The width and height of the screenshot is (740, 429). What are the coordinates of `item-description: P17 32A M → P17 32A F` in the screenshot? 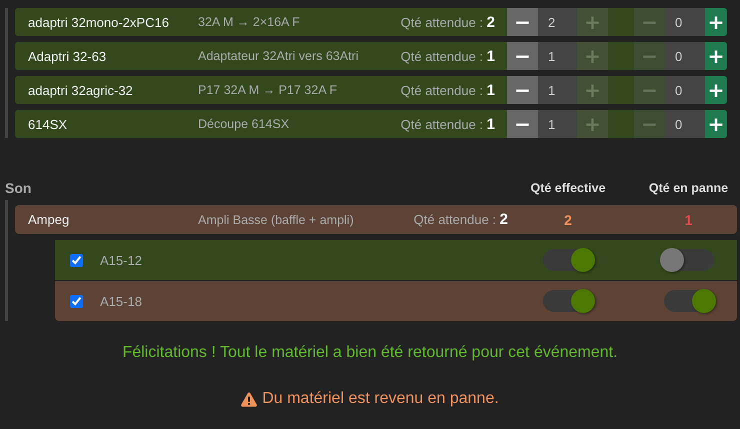 It's located at (268, 90).